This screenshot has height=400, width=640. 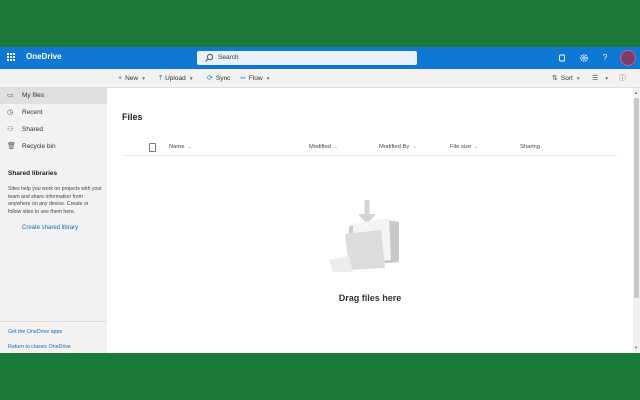 I want to click on sidebar-item-label: Recycle bin, so click(x=39, y=146).